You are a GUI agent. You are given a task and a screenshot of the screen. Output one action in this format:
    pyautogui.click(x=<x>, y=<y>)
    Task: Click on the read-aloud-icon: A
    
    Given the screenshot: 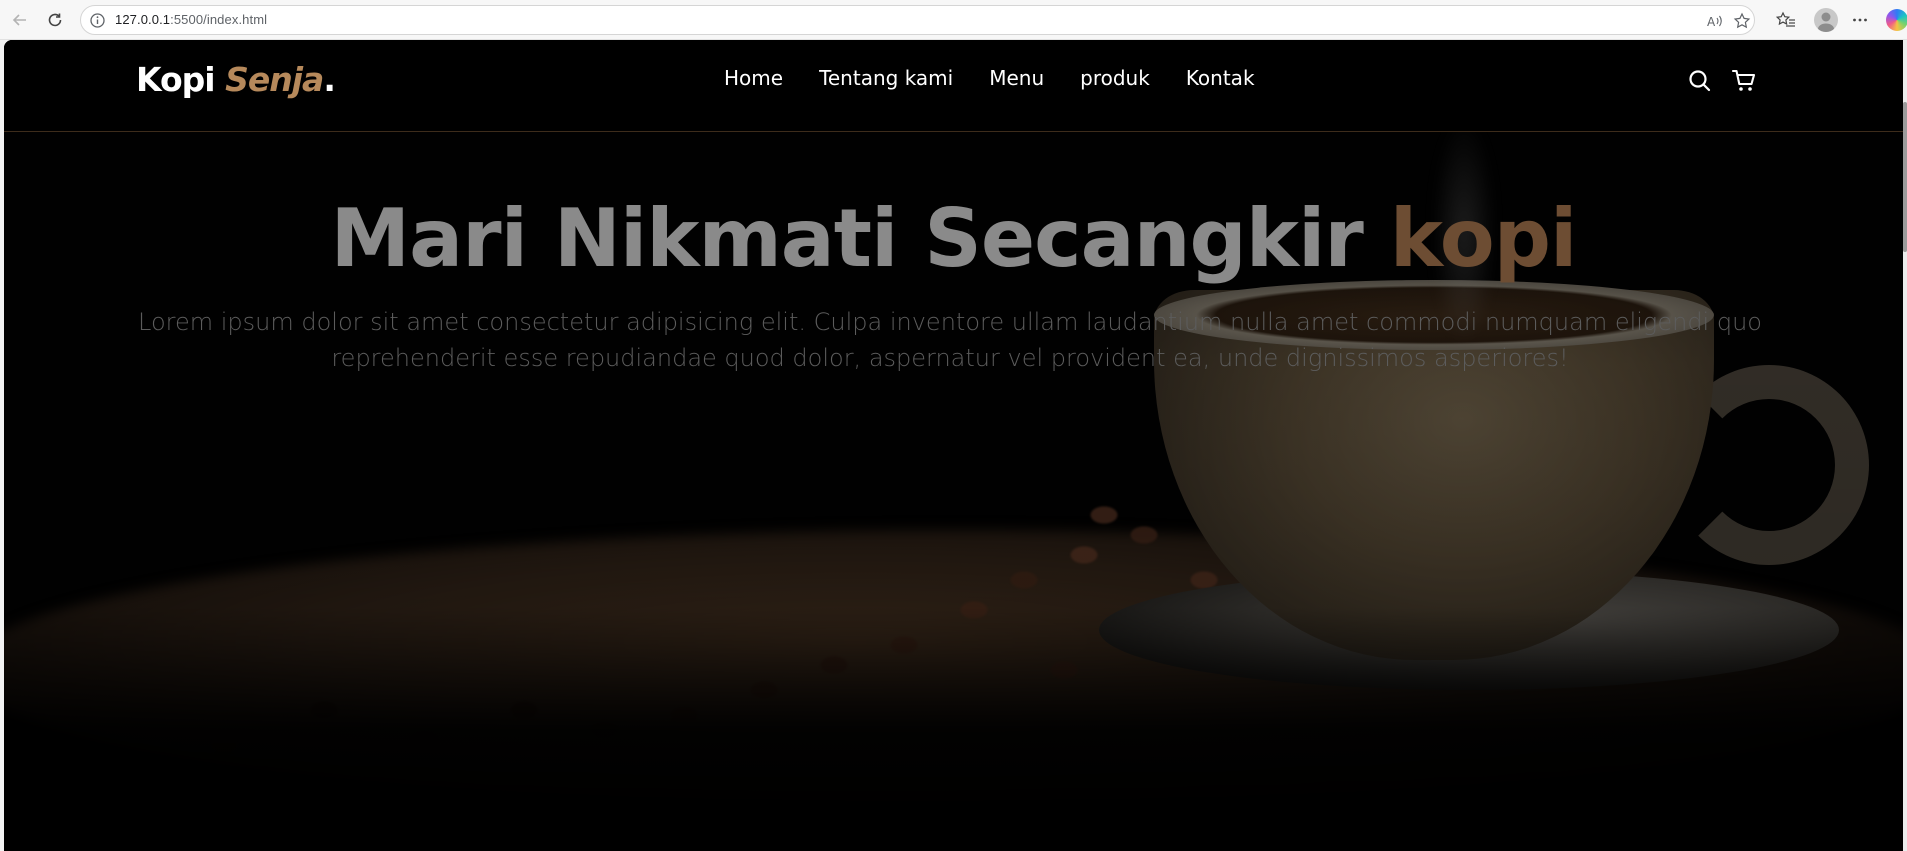 What is the action you would take?
    pyautogui.click(x=1715, y=21)
    